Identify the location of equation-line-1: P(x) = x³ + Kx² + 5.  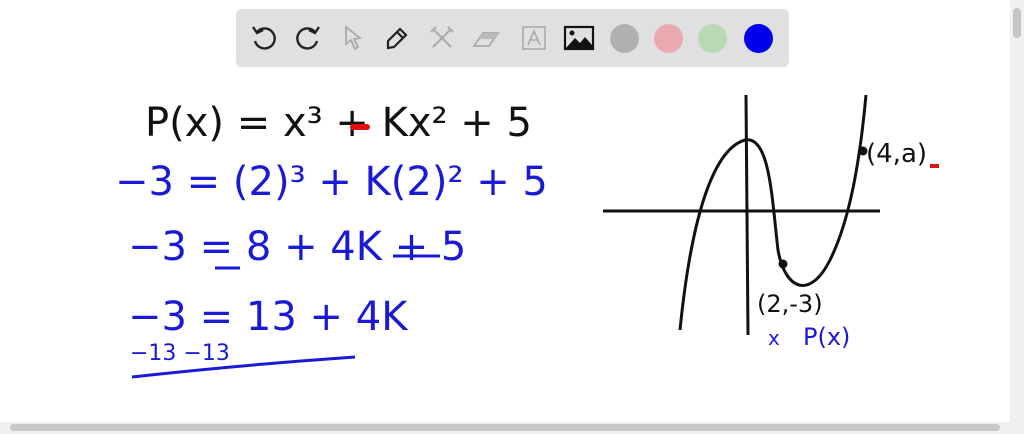
(338, 123).